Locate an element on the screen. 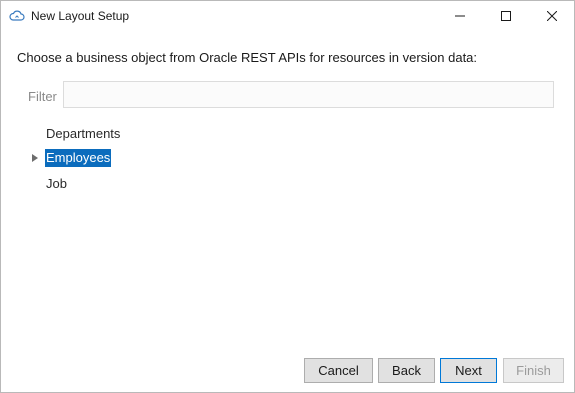  tree-item-label: Departments is located at coordinates (83, 133).